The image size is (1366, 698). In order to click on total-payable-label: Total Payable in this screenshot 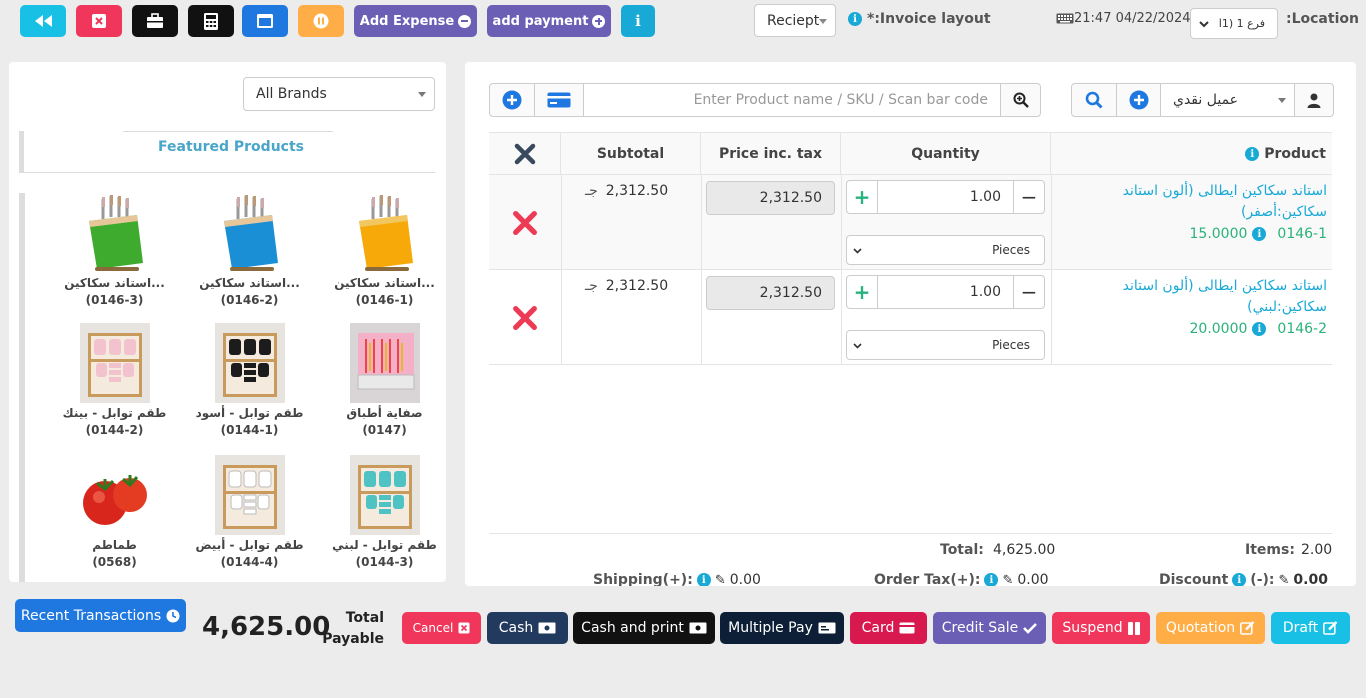, I will do `click(353, 629)`.